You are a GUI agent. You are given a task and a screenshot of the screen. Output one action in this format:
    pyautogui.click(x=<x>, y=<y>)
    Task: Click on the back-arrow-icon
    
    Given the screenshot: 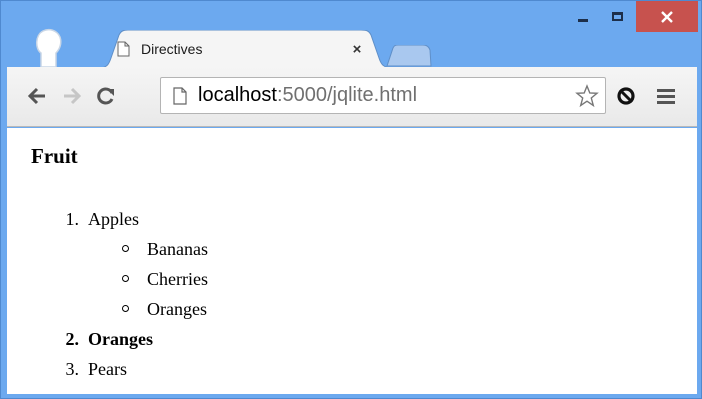 What is the action you would take?
    pyautogui.click(x=36, y=96)
    